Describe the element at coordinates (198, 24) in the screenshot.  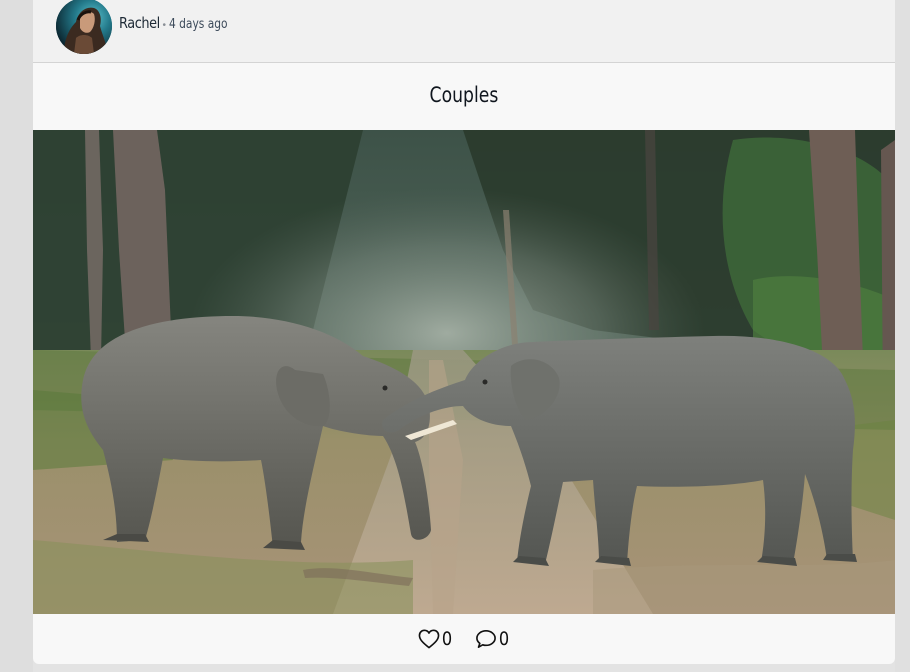
I see `post-timestamp: 4 days ago` at that location.